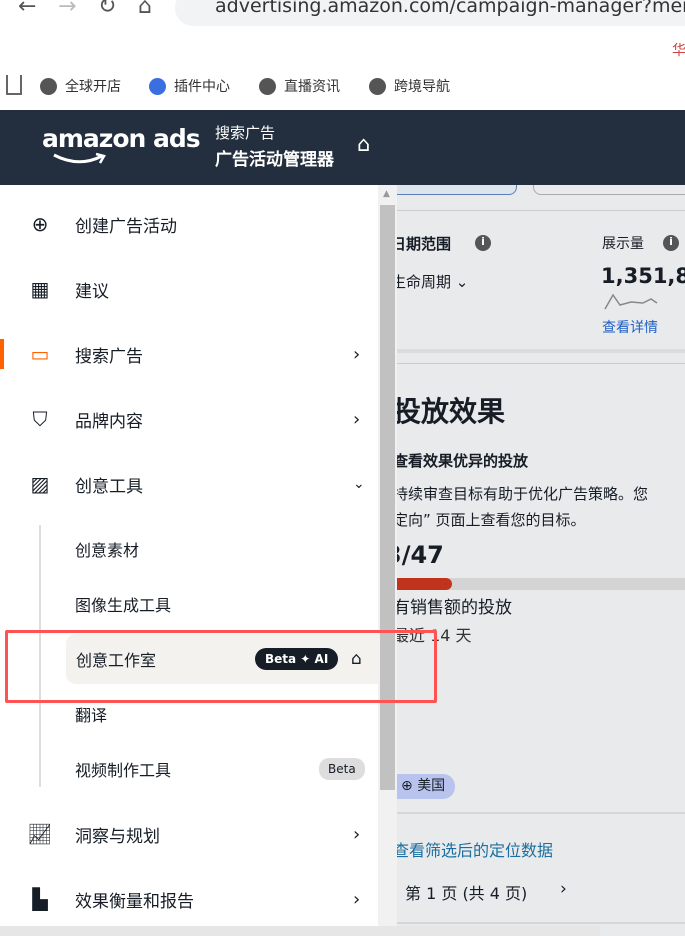 This screenshot has width=685, height=936. What do you see at coordinates (451, 411) in the screenshot?
I see `section-title: 投放效果` at bounding box center [451, 411].